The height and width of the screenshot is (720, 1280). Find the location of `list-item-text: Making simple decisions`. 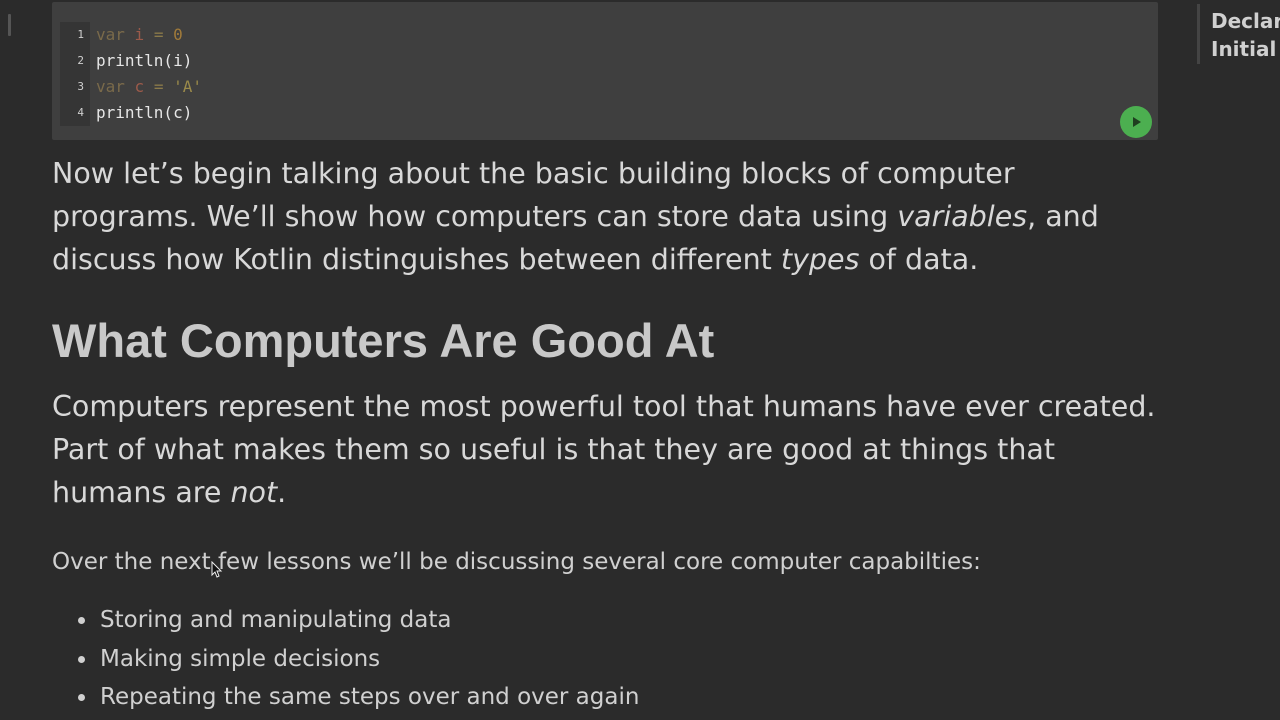

list-item-text: Making simple decisions is located at coordinates (240, 658).